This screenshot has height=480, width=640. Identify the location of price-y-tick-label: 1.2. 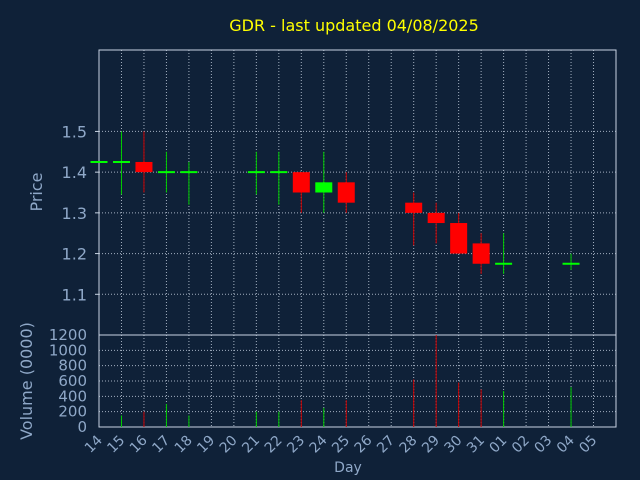
(74, 254).